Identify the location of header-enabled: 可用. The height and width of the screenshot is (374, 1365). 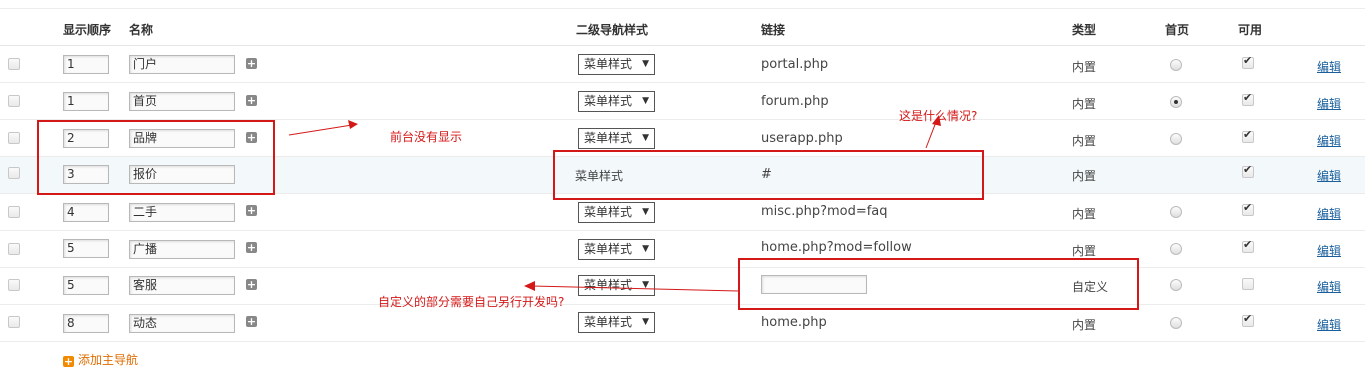
(1250, 30).